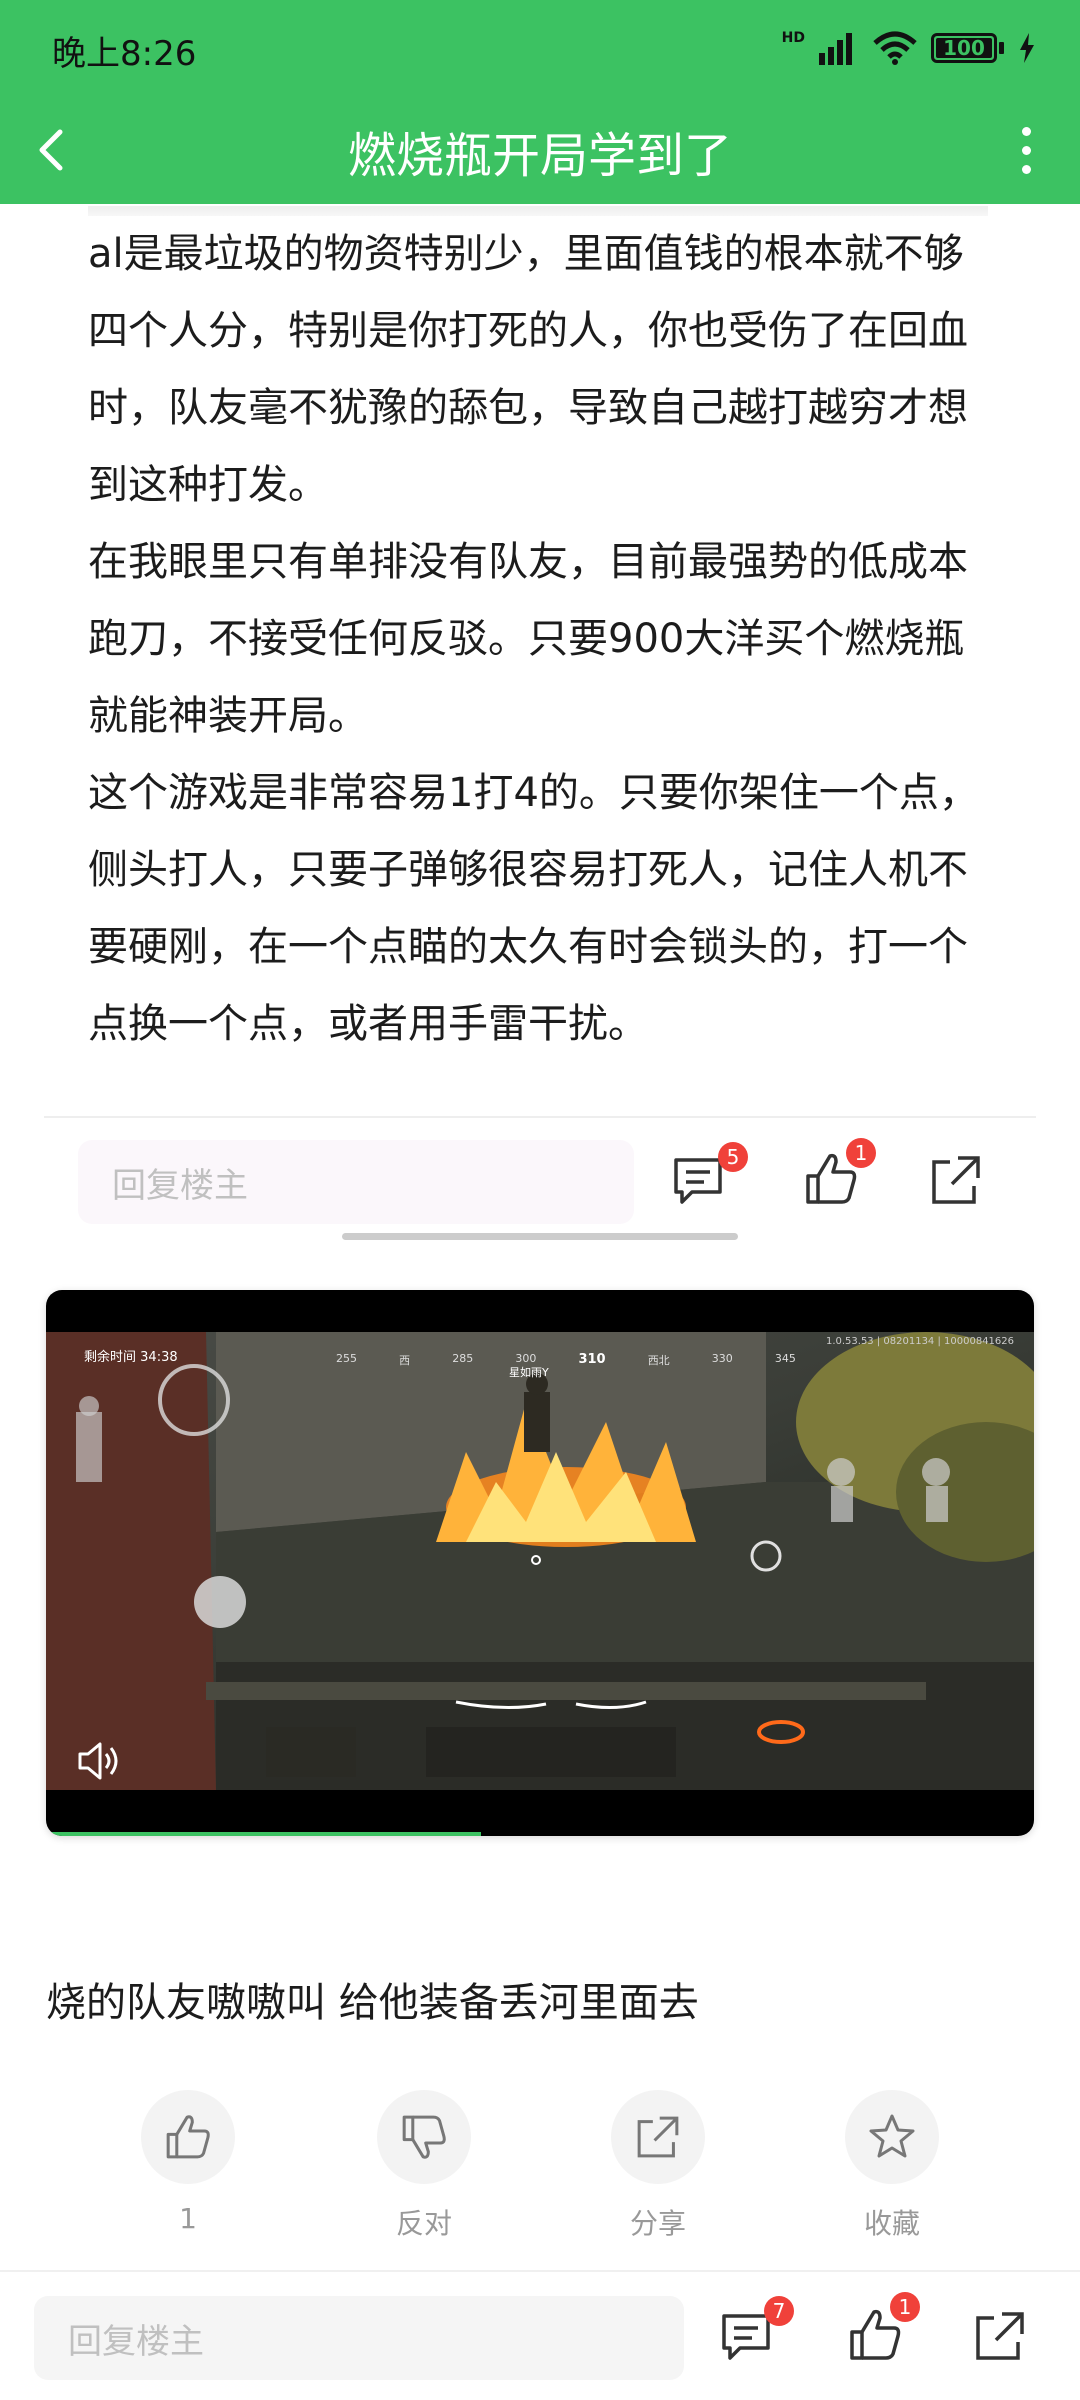  What do you see at coordinates (1027, 48) in the screenshot?
I see `charging-icon` at bounding box center [1027, 48].